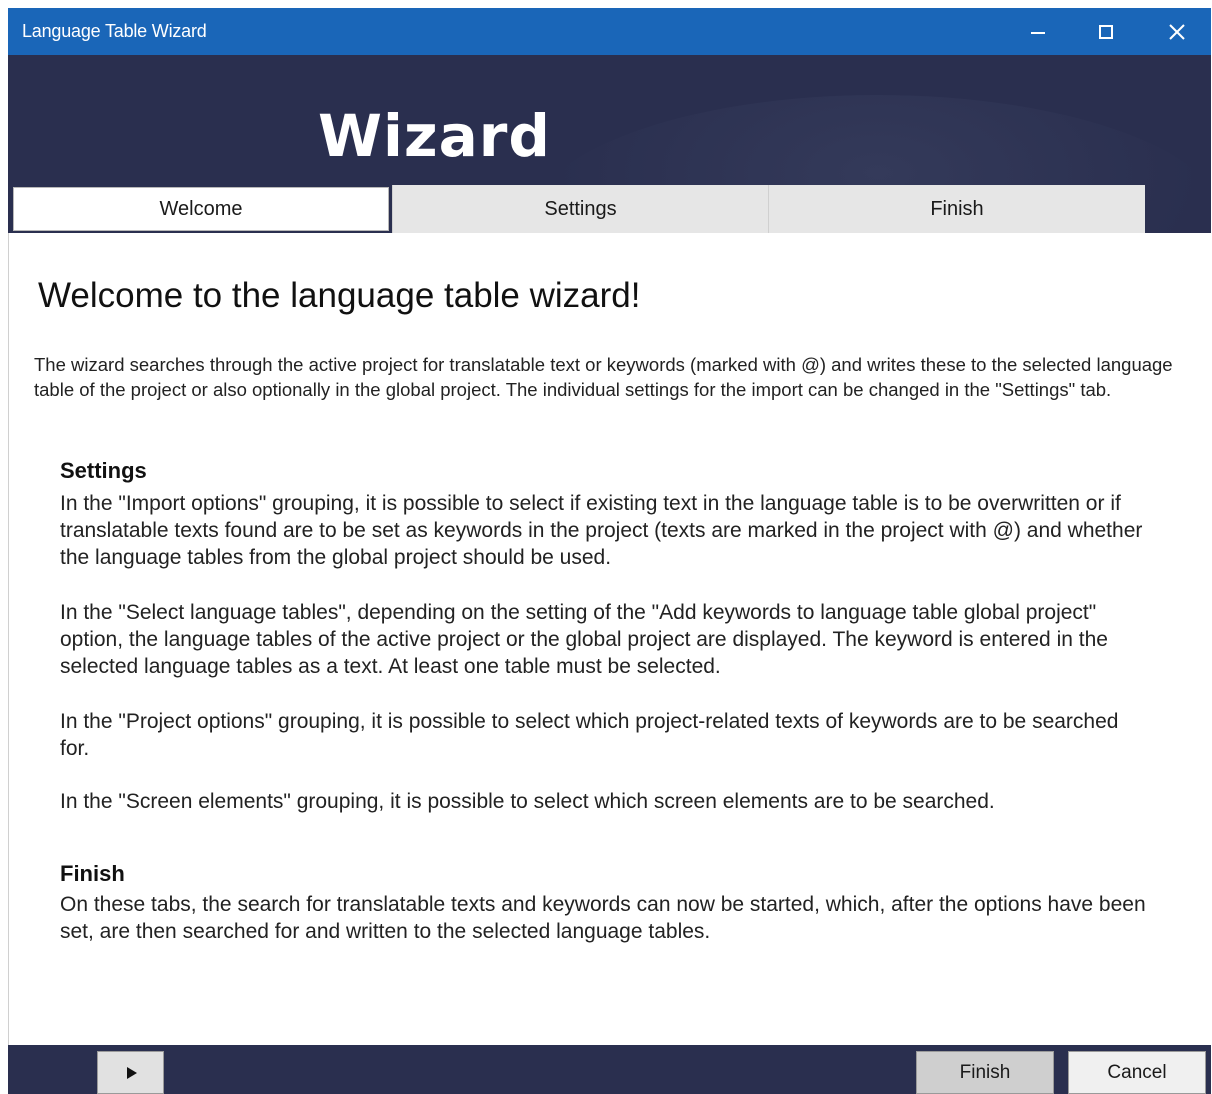 This screenshot has width=1212, height=1094. I want to click on tab-welcome: Welcome, so click(201, 209).